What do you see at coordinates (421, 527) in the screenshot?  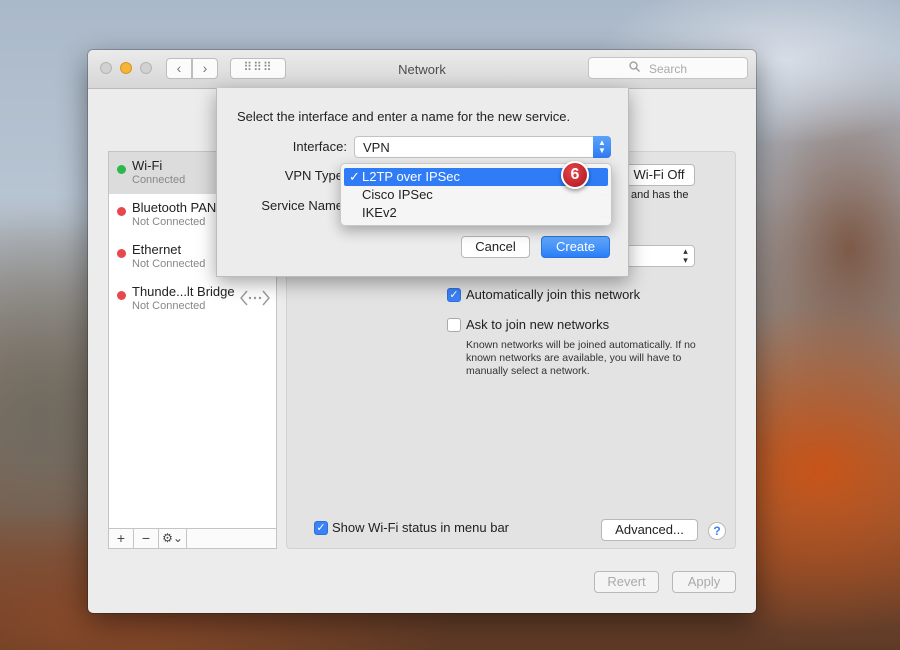 I see `show-wifi-status-label: Show Wi-Fi status in menu bar` at bounding box center [421, 527].